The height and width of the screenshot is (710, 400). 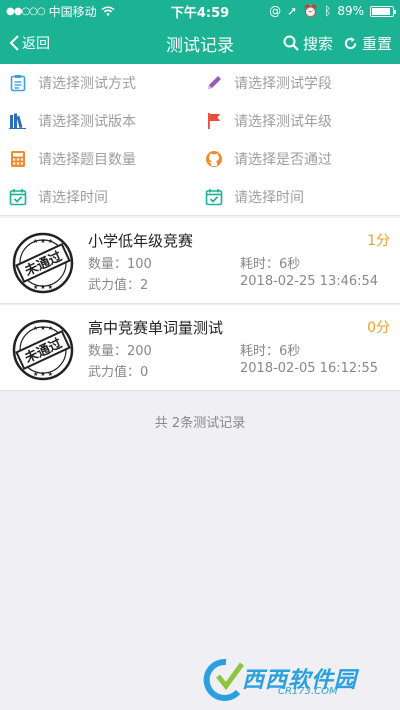 I want to click on filter-end-time: 请选择时间, so click(x=254, y=197).